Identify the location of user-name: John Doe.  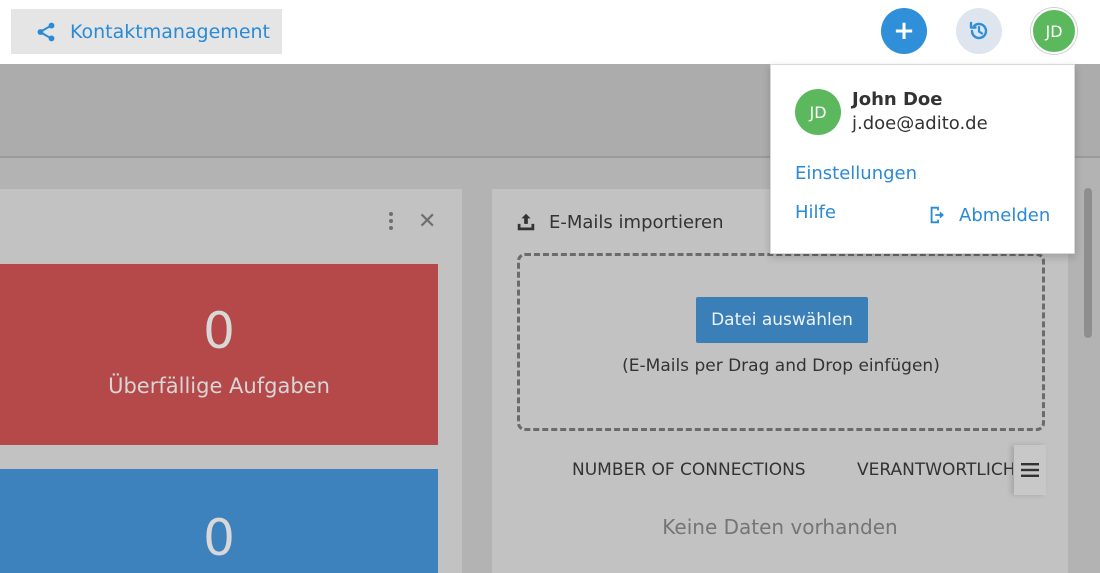
(897, 99).